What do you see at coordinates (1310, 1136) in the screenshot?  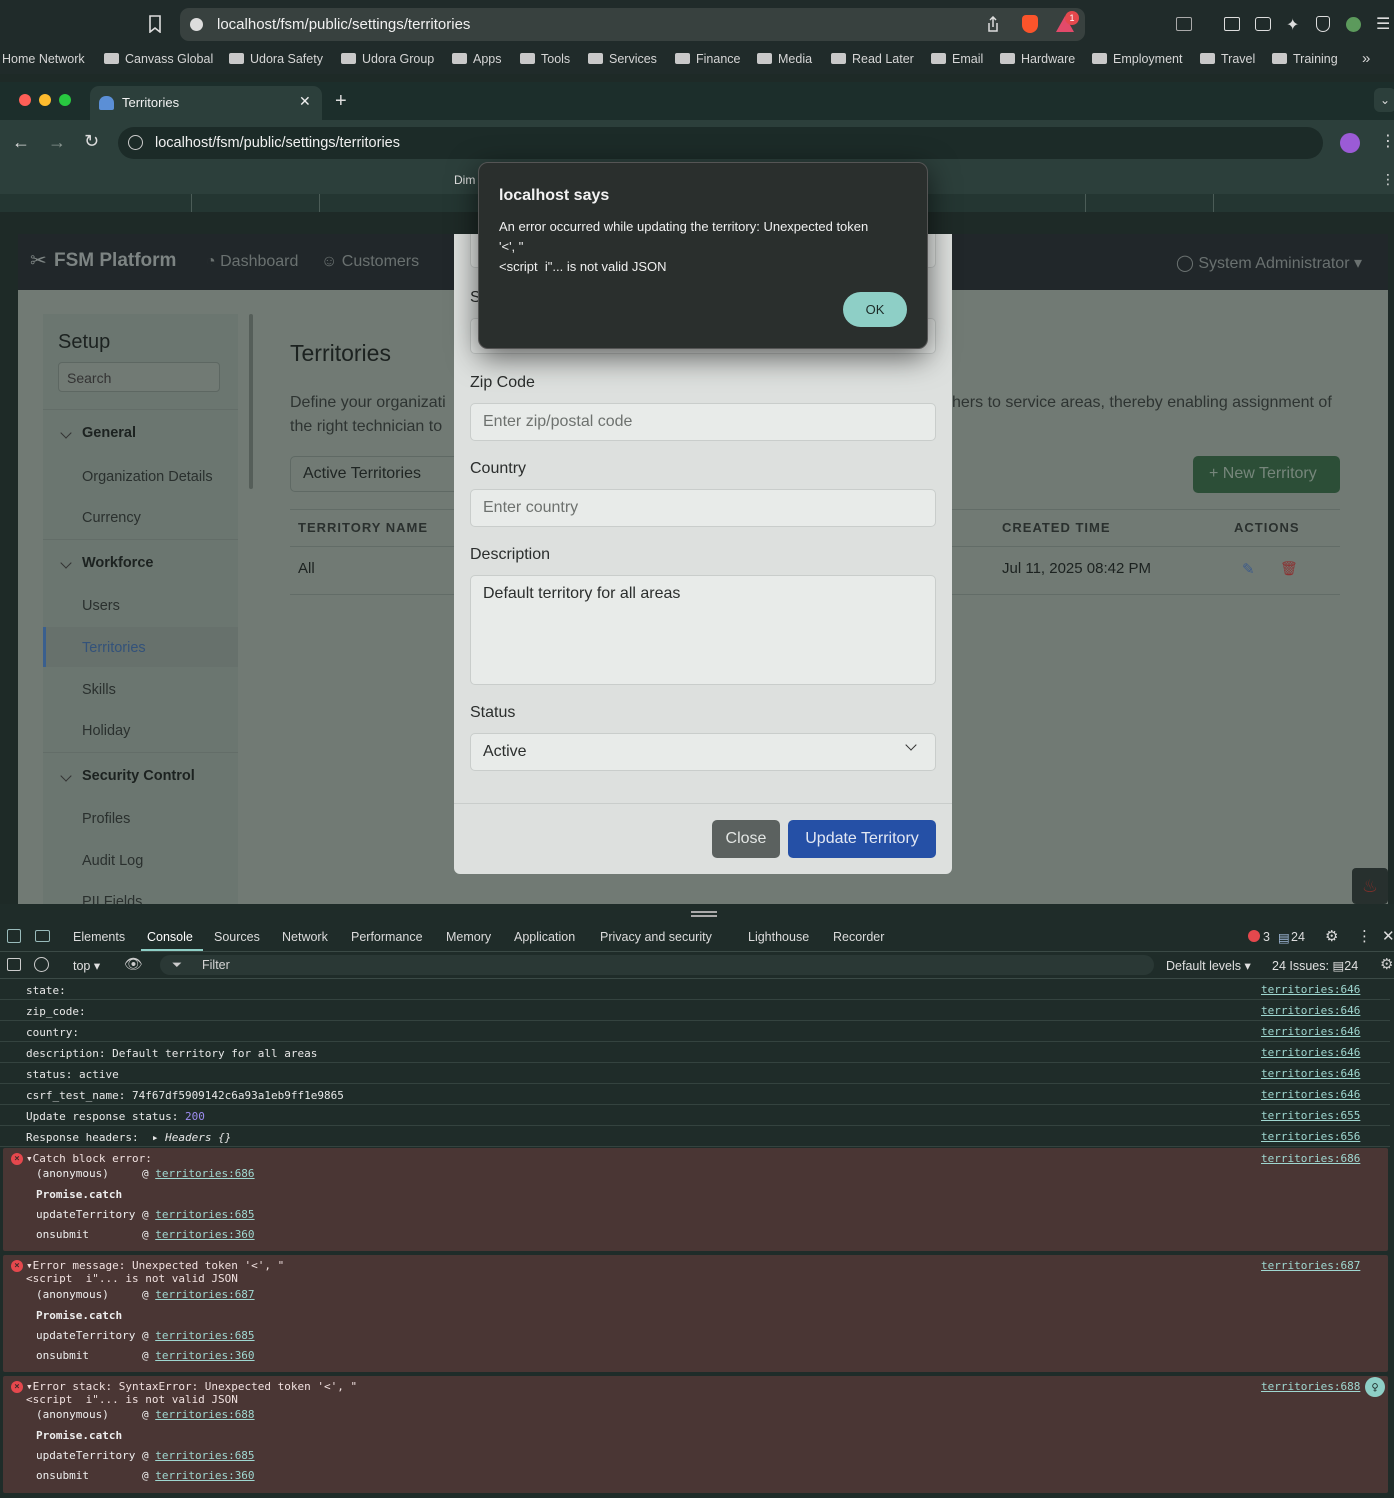 I see `source-link: territories:656` at bounding box center [1310, 1136].